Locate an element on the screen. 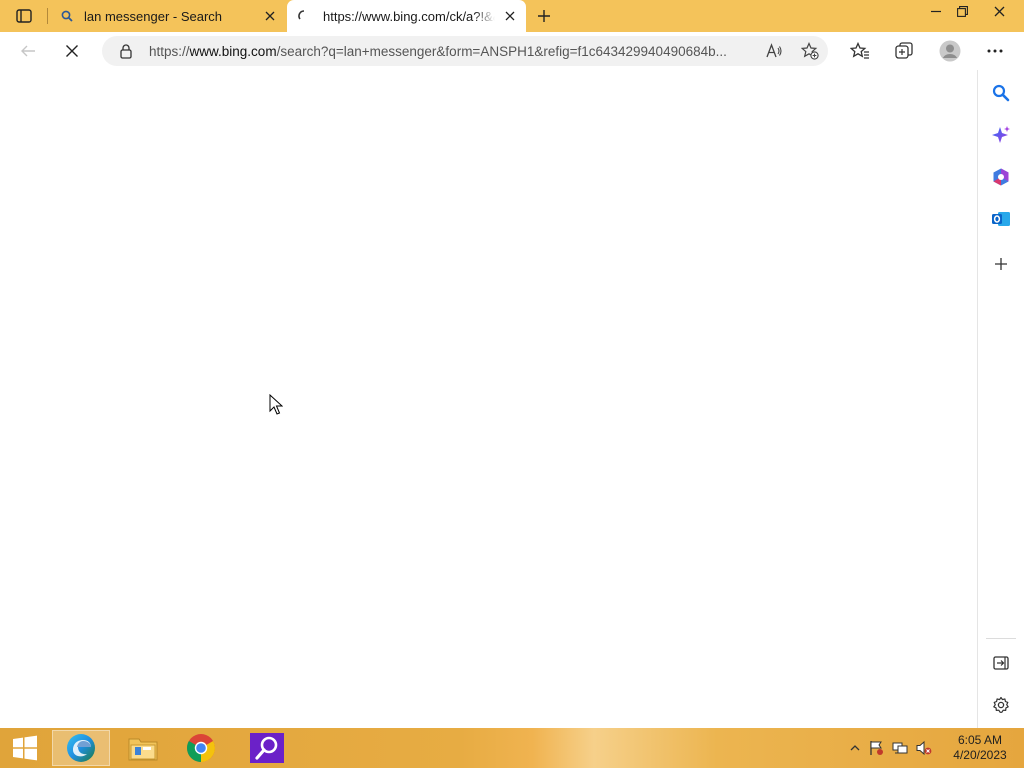 The width and height of the screenshot is (1024, 768). sidebar-outlook-button is located at coordinates (1001, 219).